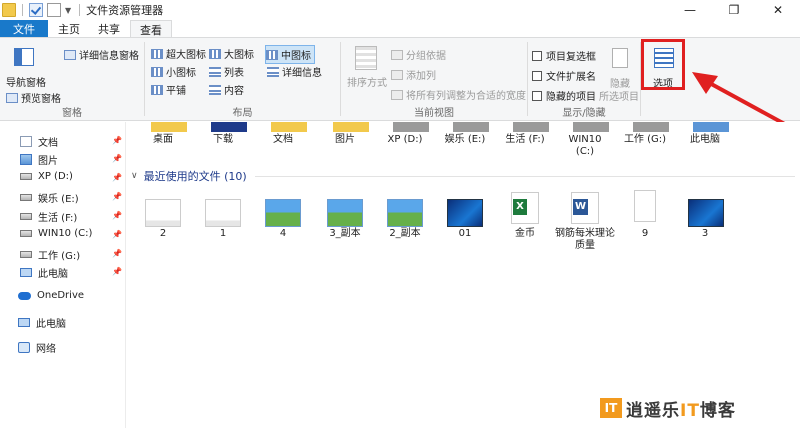  I want to click on preview-pane-icon, so click(12, 97).